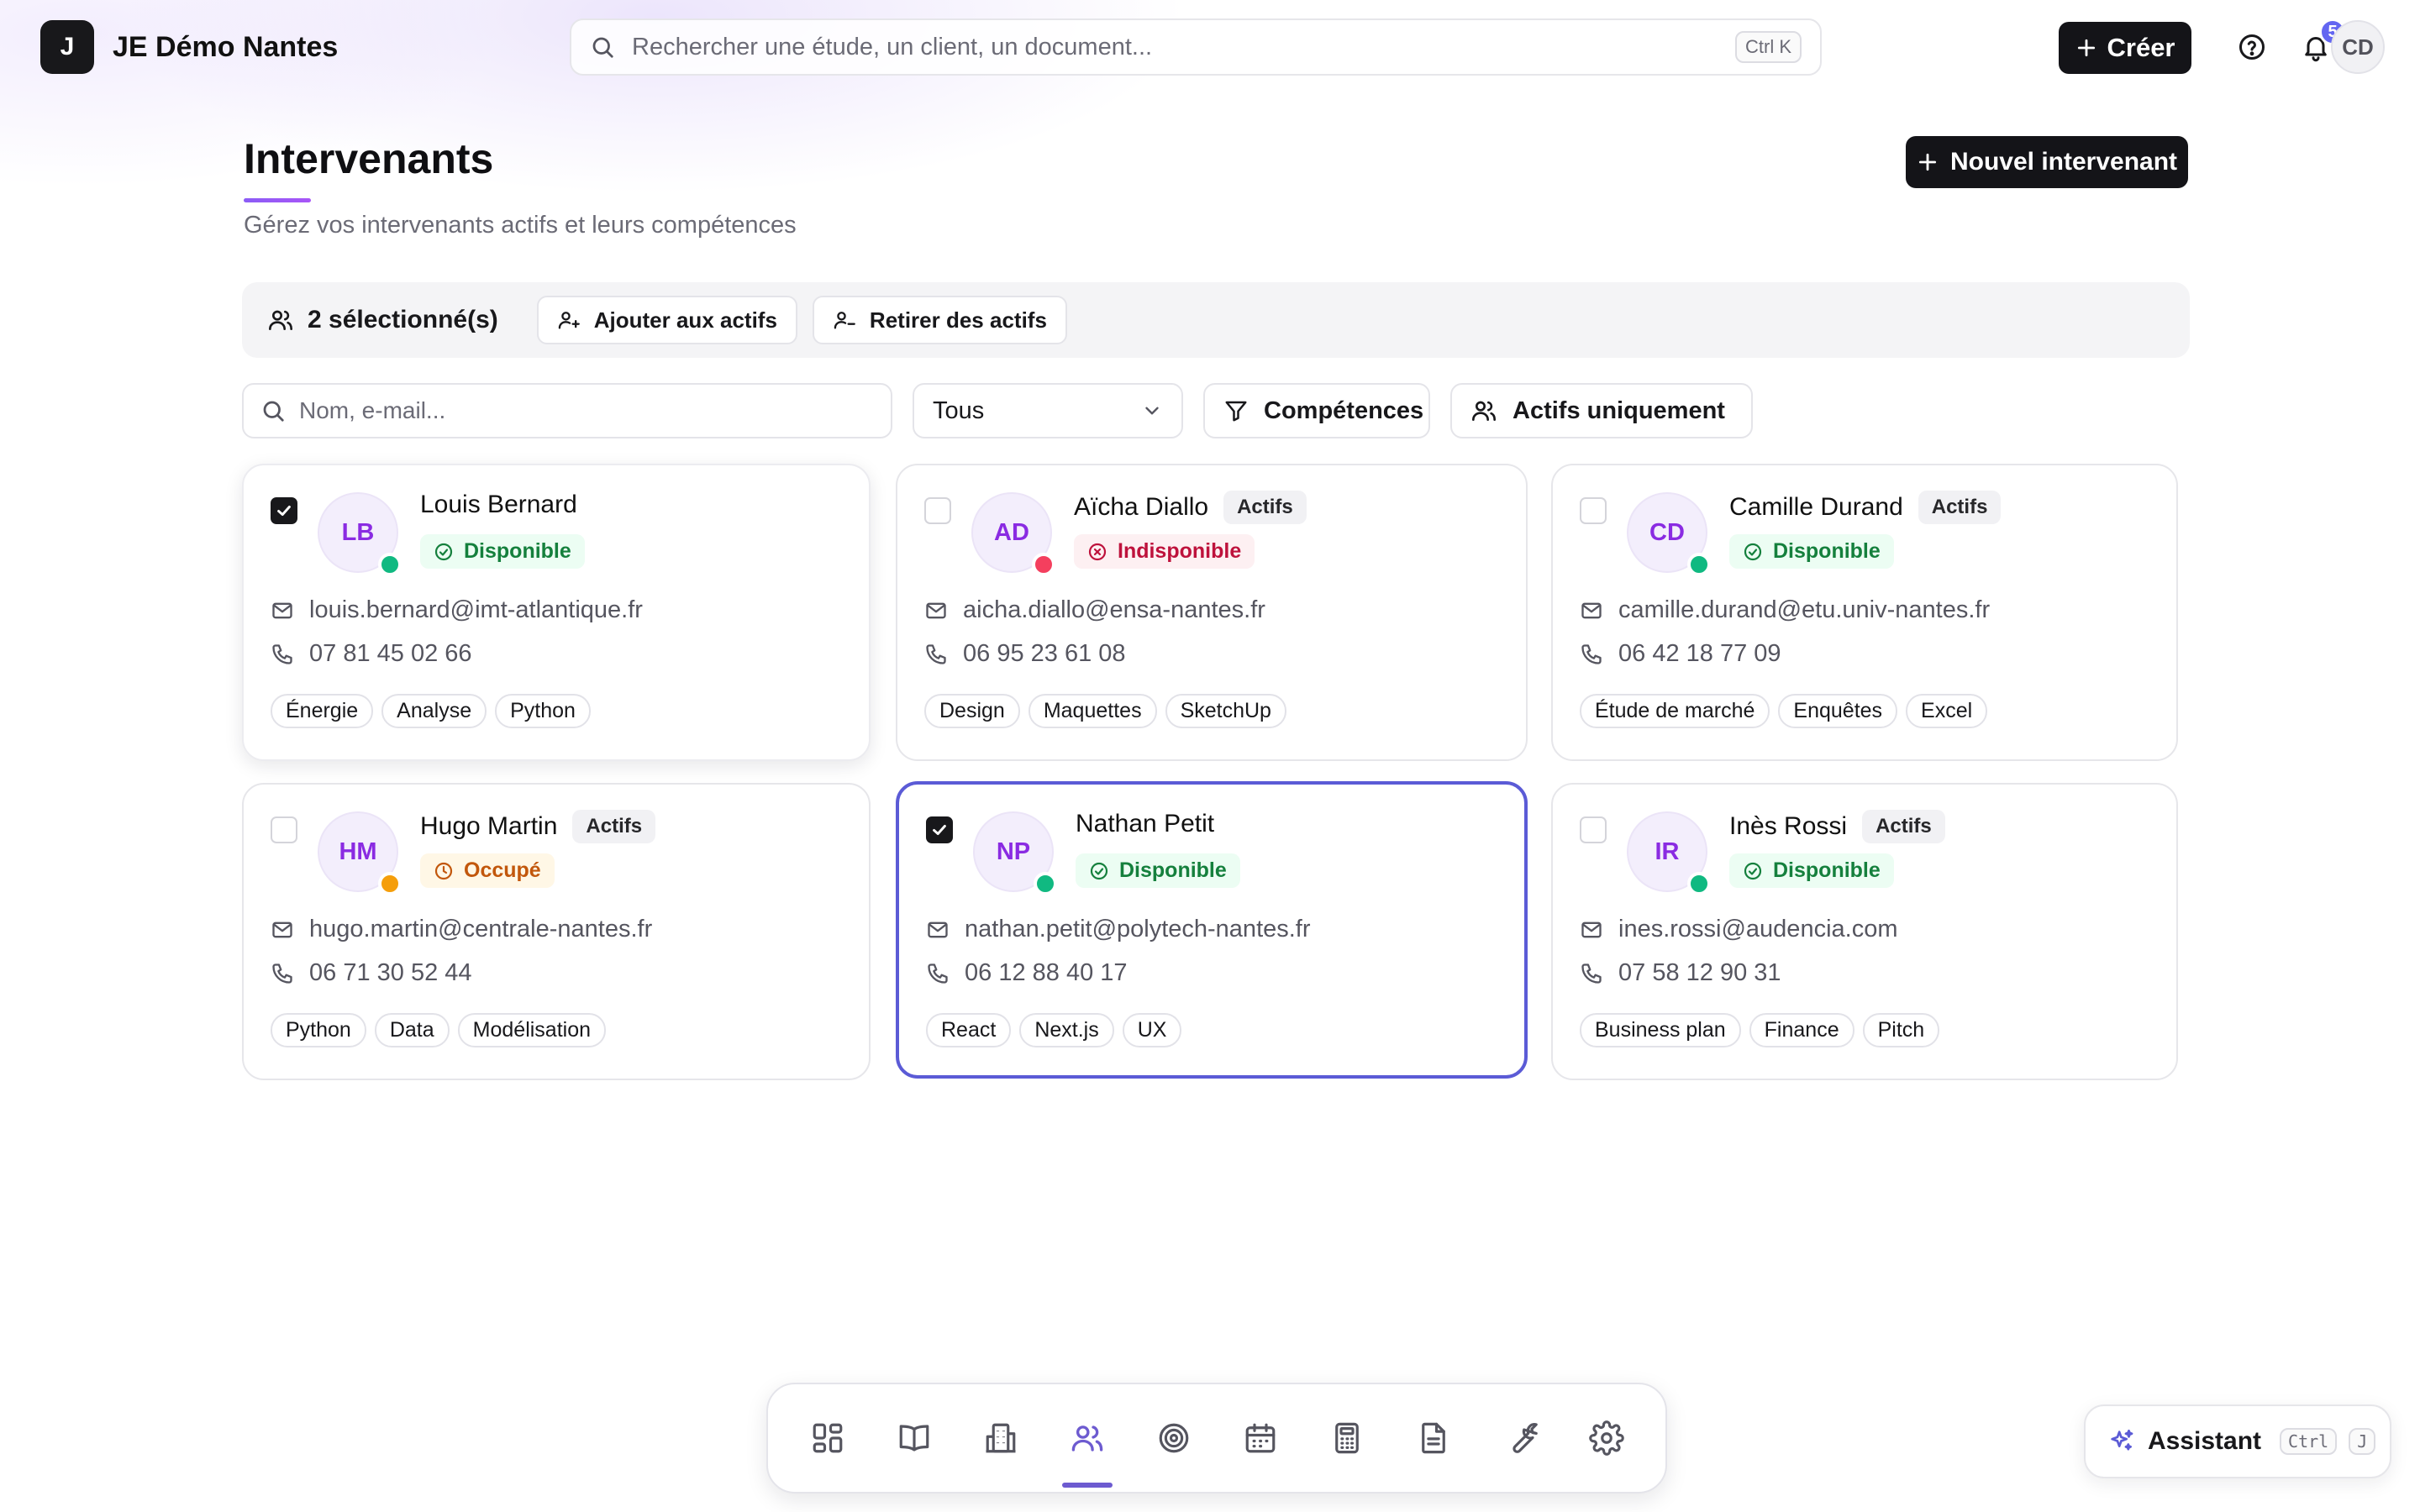  What do you see at coordinates (1606, 1438) in the screenshot?
I see `dock-settings` at bounding box center [1606, 1438].